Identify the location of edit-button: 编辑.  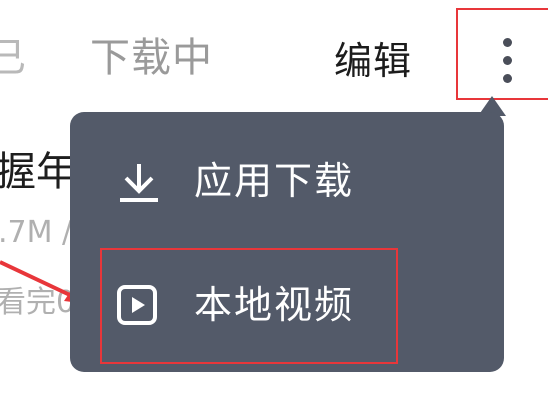
(373, 61).